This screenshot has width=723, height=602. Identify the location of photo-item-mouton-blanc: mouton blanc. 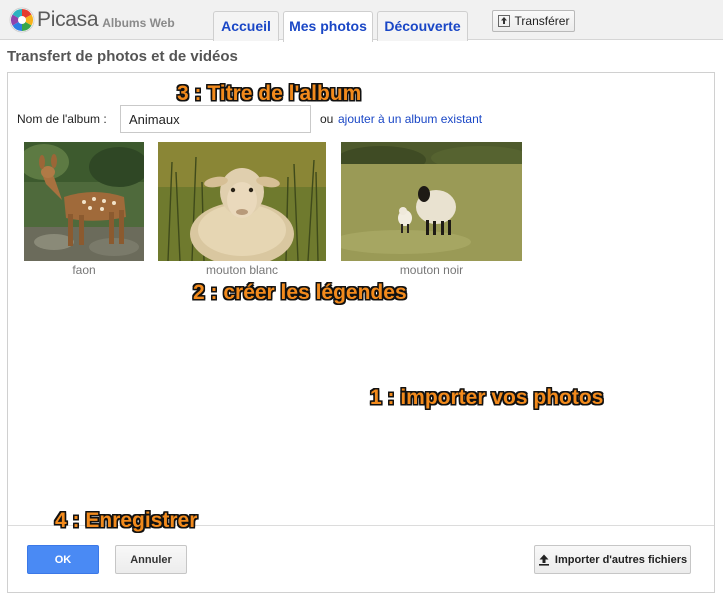
(242, 209).